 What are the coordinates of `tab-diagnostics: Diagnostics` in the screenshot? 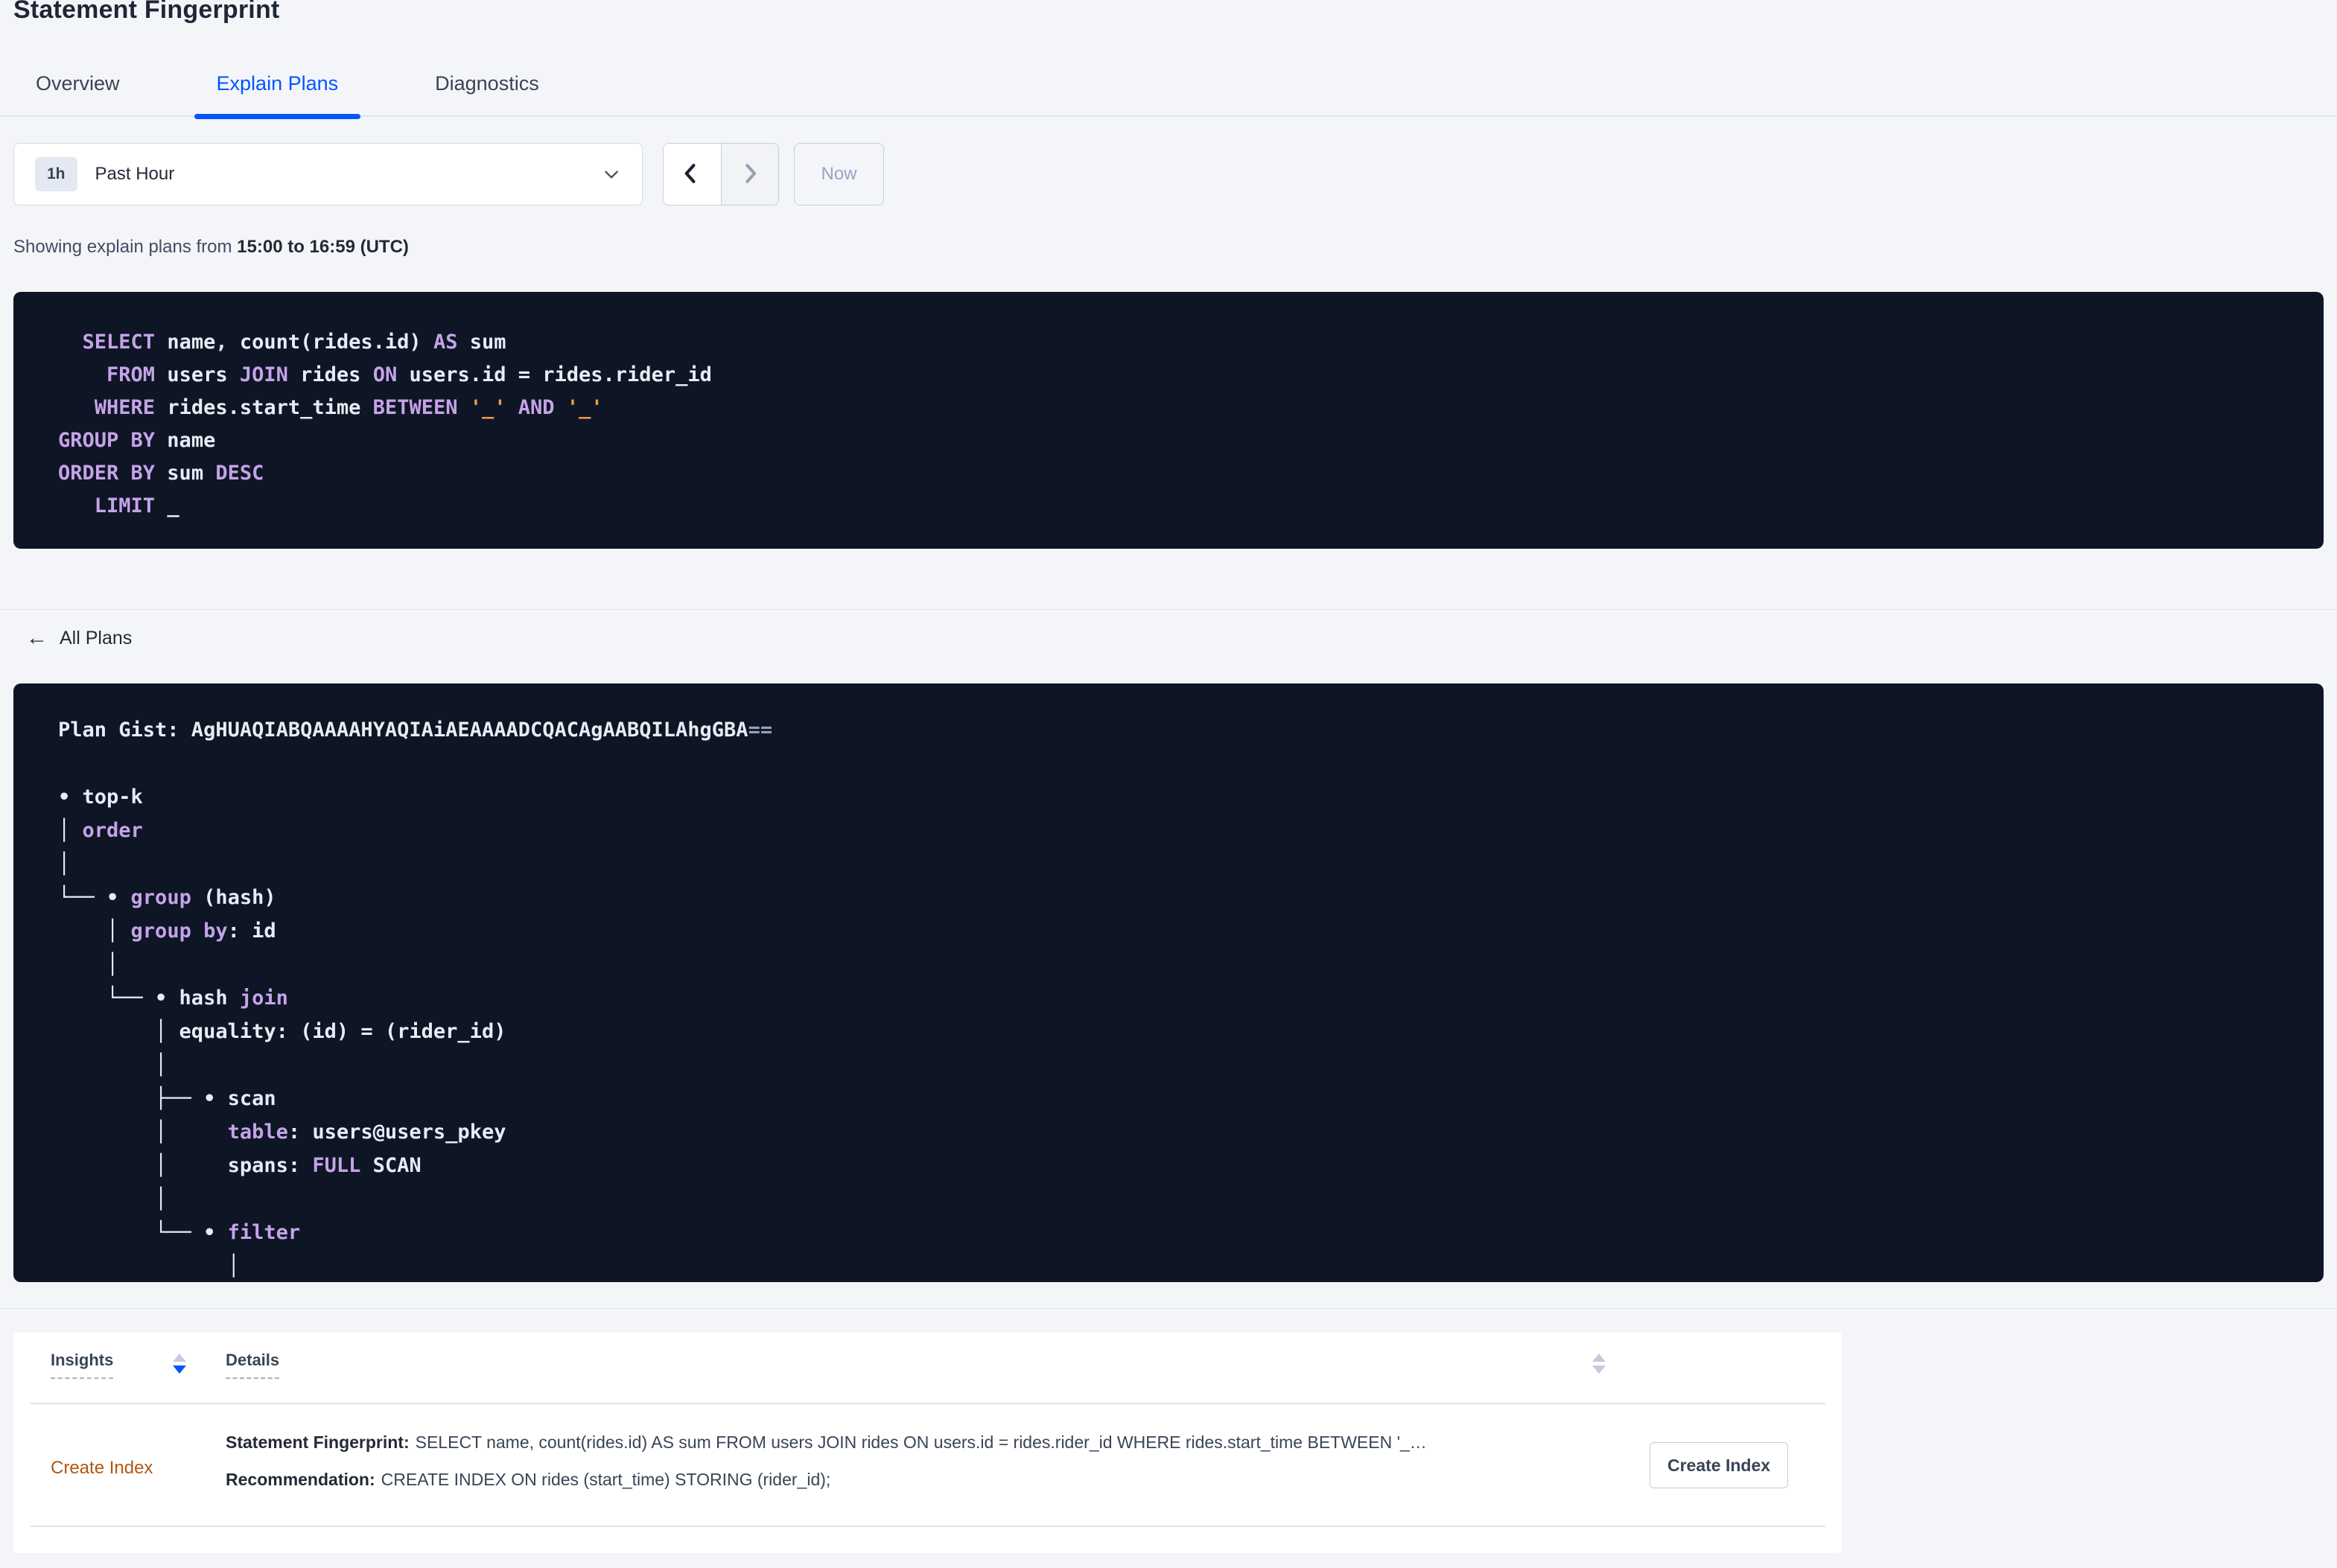 It's located at (487, 83).